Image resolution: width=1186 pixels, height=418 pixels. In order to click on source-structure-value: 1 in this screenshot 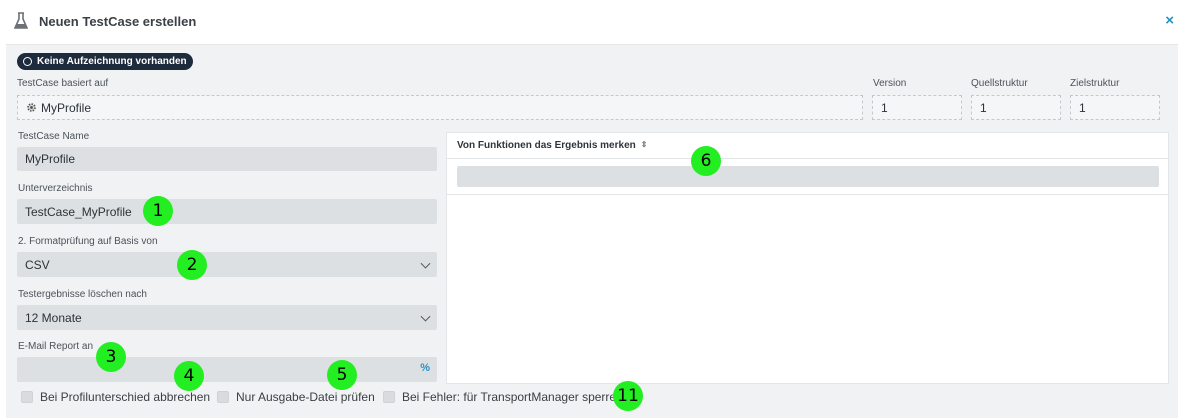, I will do `click(983, 107)`.